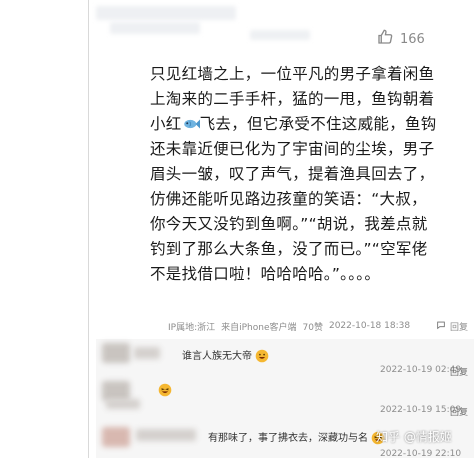 Image resolution: width=474 pixels, height=458 pixels. What do you see at coordinates (414, 437) in the screenshot?
I see `zhihu-watermark: 知乎 @情报姬` at bounding box center [414, 437].